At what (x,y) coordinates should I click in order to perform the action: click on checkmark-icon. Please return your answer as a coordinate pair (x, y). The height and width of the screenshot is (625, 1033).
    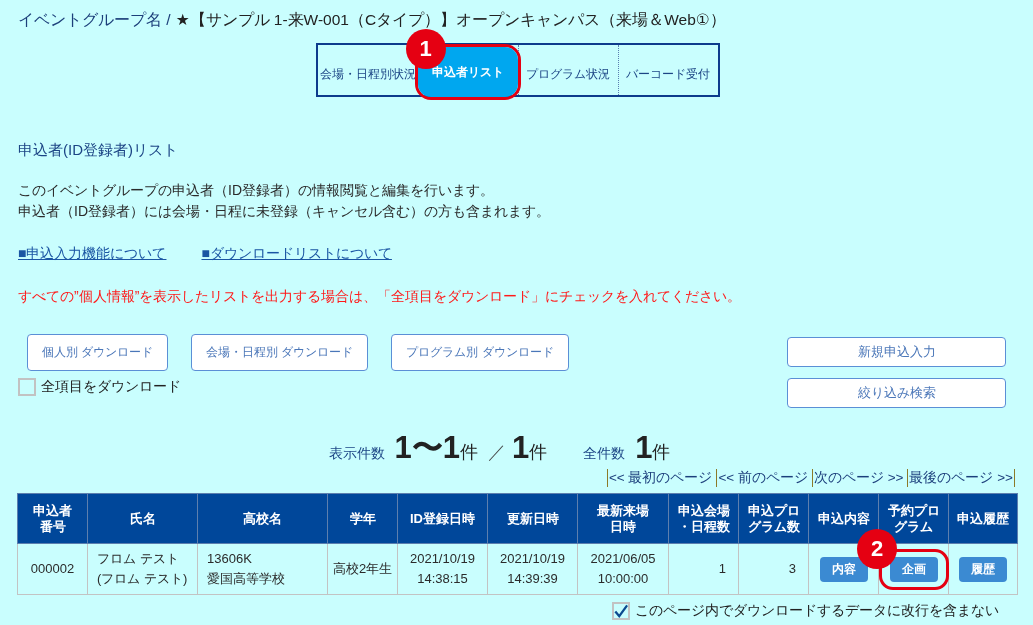
    Looking at the image, I should click on (621, 611).